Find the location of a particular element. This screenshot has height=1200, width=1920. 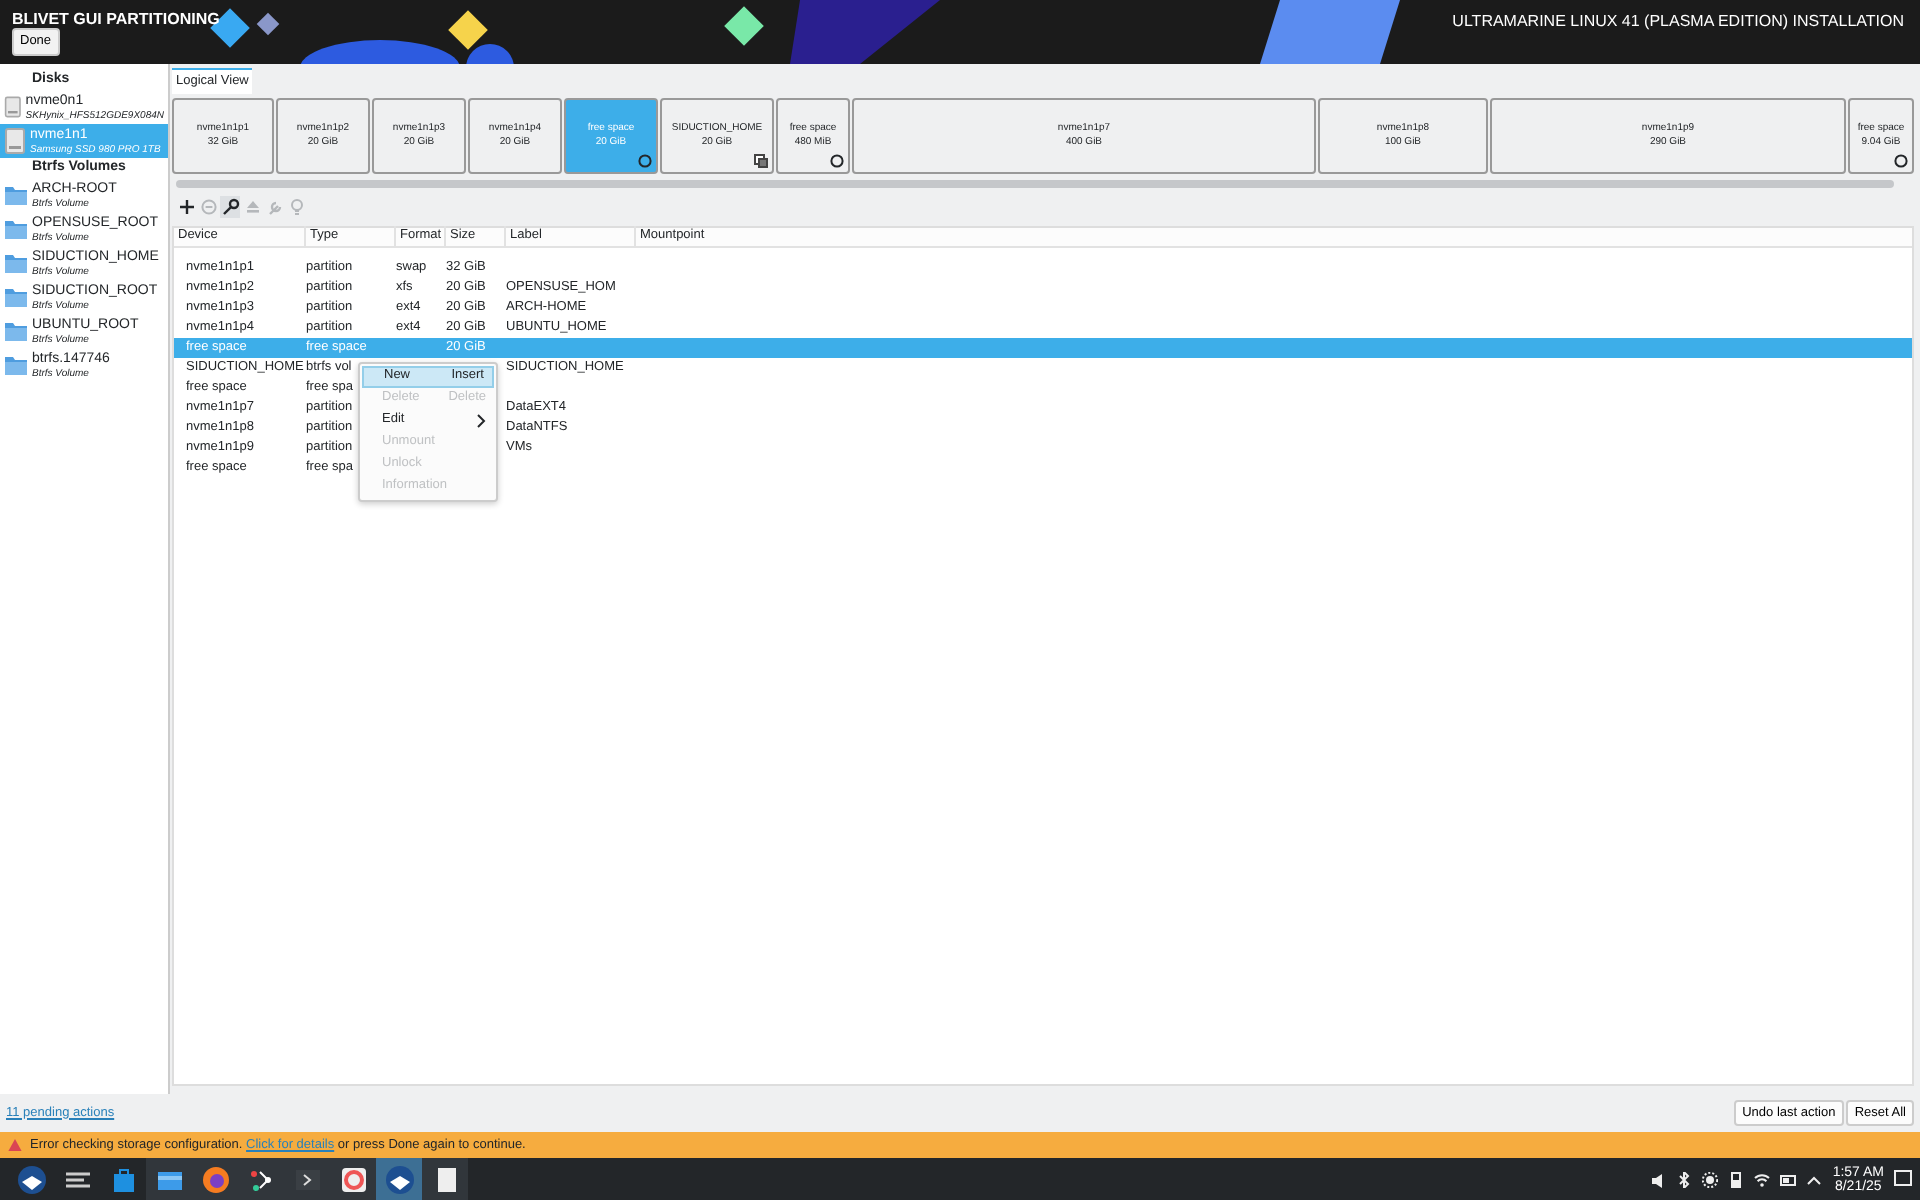

bluetooth-icon is located at coordinates (1684, 1179).